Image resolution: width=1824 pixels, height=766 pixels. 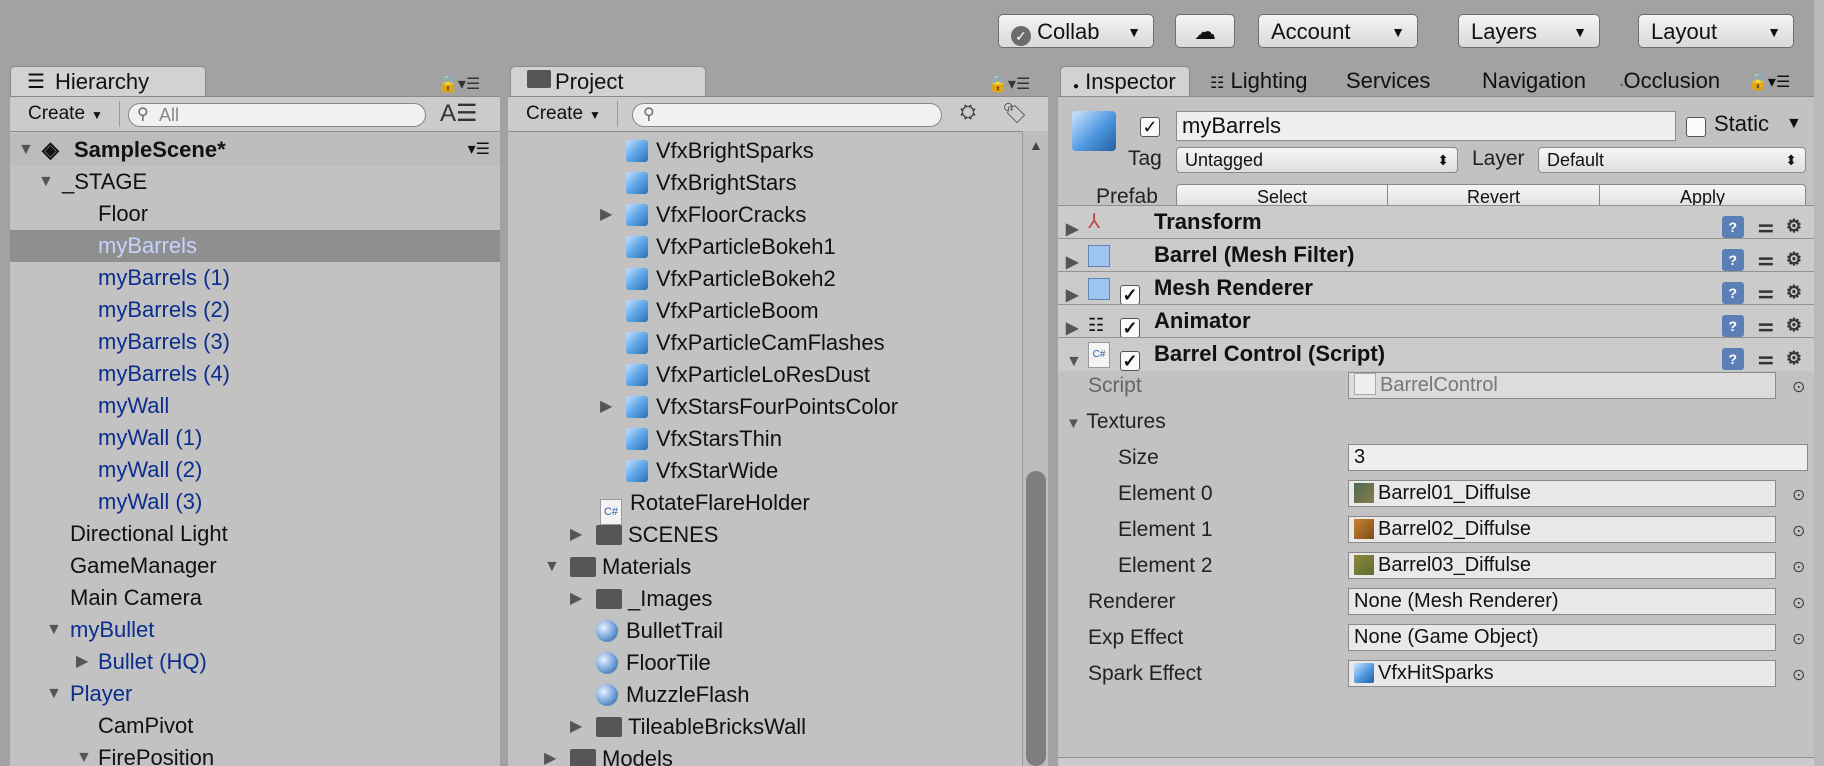 What do you see at coordinates (459, 84) in the screenshot?
I see `hierarchy-panel-menu: 🔒▾☰` at bounding box center [459, 84].